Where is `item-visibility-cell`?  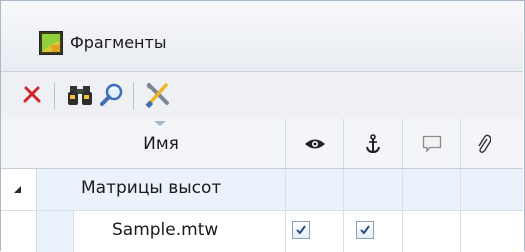
item-visibility-cell is located at coordinates (315, 231).